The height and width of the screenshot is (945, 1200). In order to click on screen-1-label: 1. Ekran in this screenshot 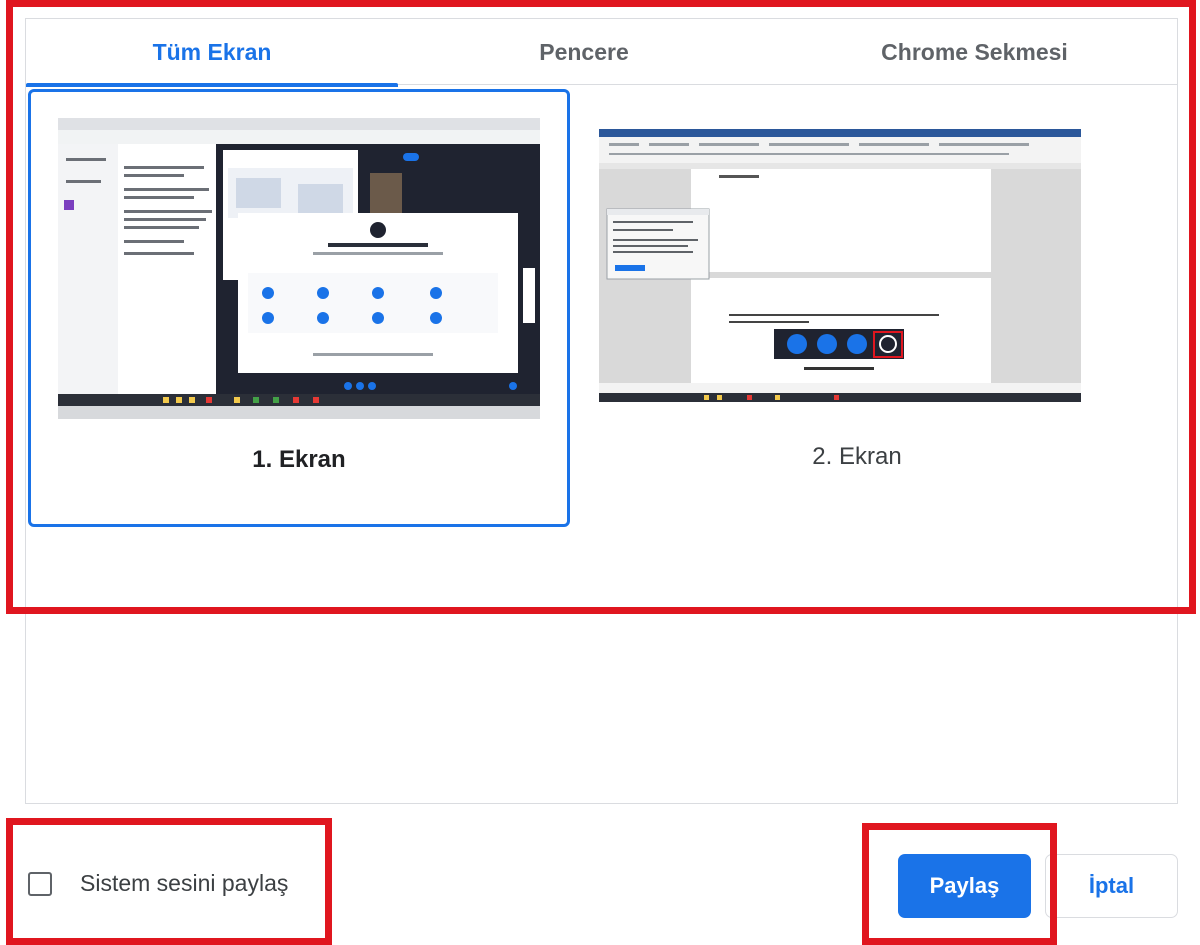, I will do `click(299, 459)`.